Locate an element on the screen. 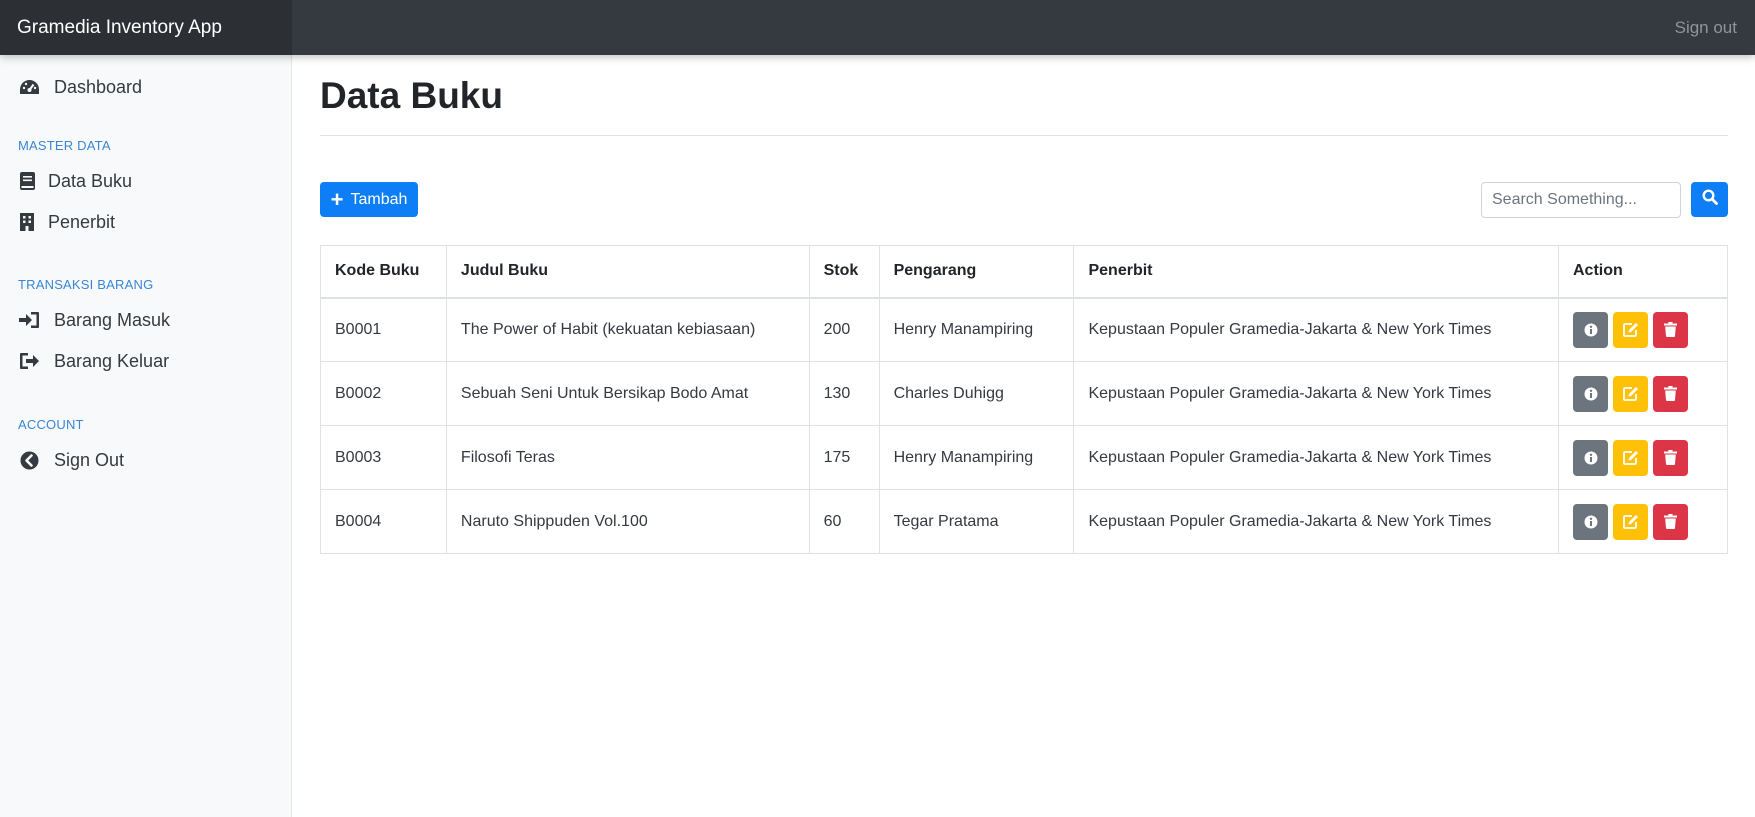  cell-stok: 200 is located at coordinates (844, 329).